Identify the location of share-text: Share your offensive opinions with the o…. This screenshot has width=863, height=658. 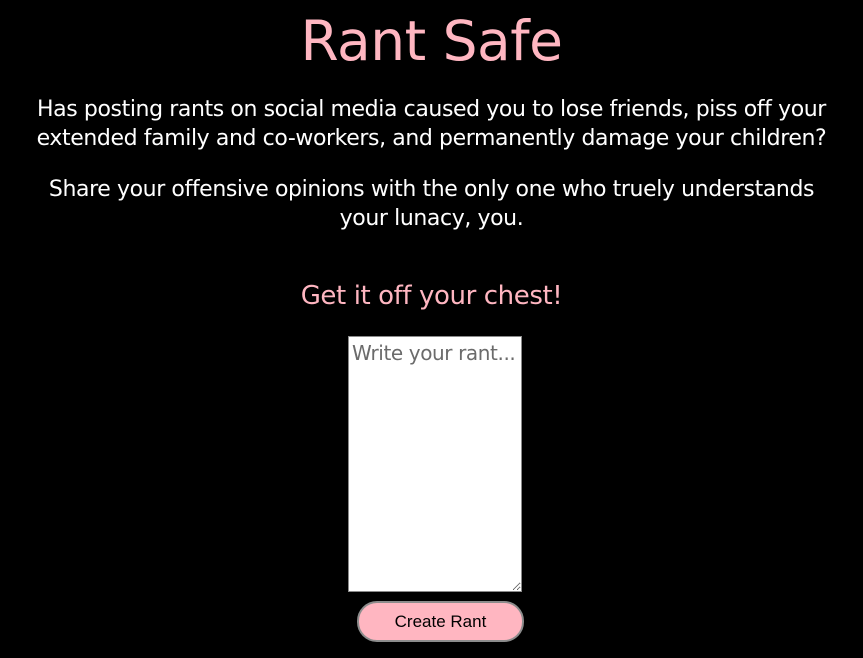
(431, 204).